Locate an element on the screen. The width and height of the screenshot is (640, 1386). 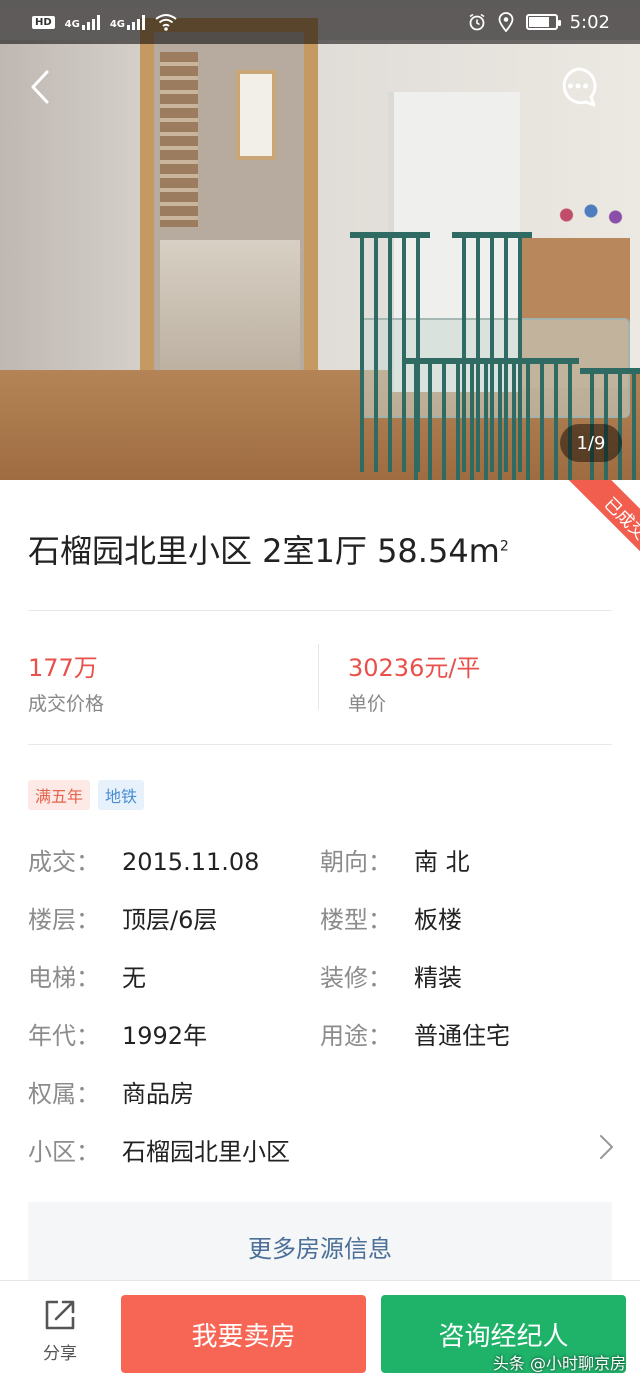
attr-value: 2015.11.08 is located at coordinates (191, 862).